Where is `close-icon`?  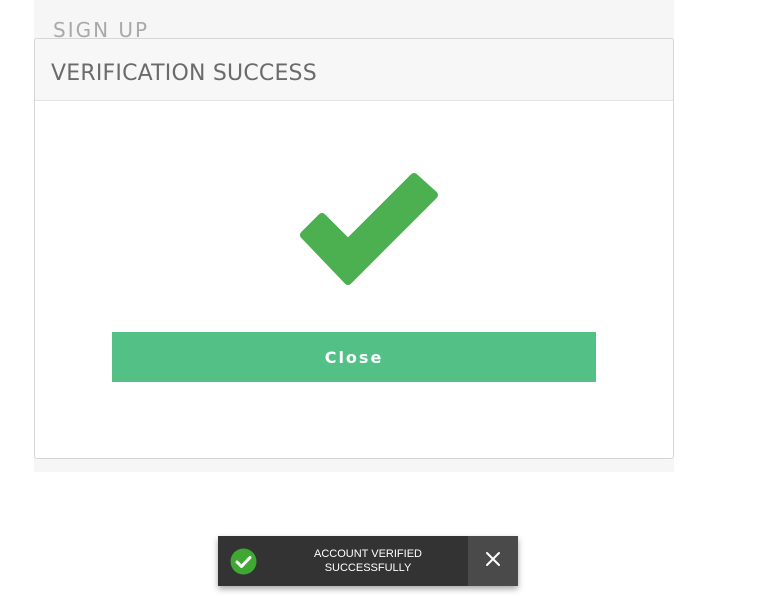
close-icon is located at coordinates (493, 561).